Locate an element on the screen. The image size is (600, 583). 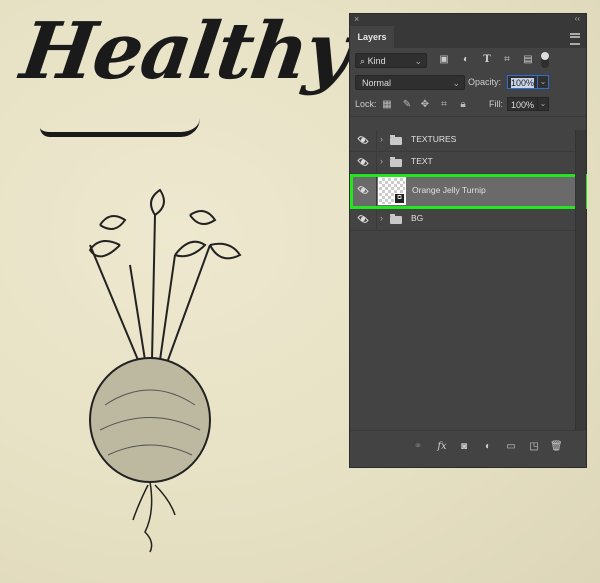
layer-row-bg: › BG is located at coordinates (462, 220).